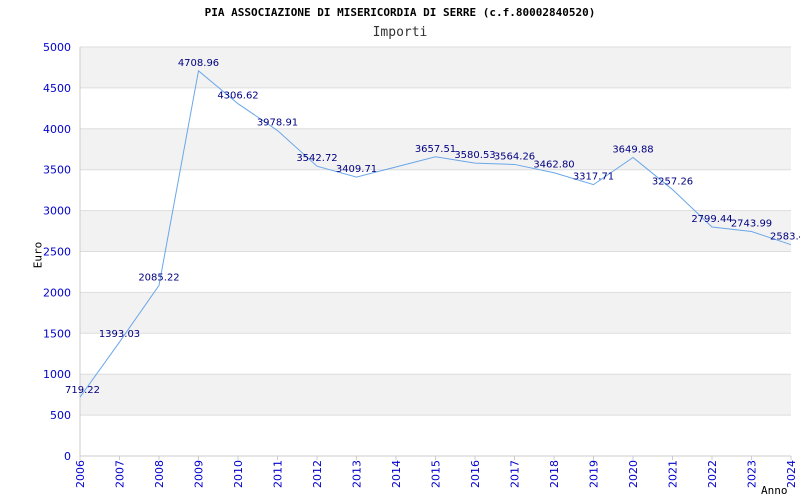 Image resolution: width=800 pixels, height=500 pixels. What do you see at coordinates (57, 211) in the screenshot?
I see `y-tick-label: 3000` at bounding box center [57, 211].